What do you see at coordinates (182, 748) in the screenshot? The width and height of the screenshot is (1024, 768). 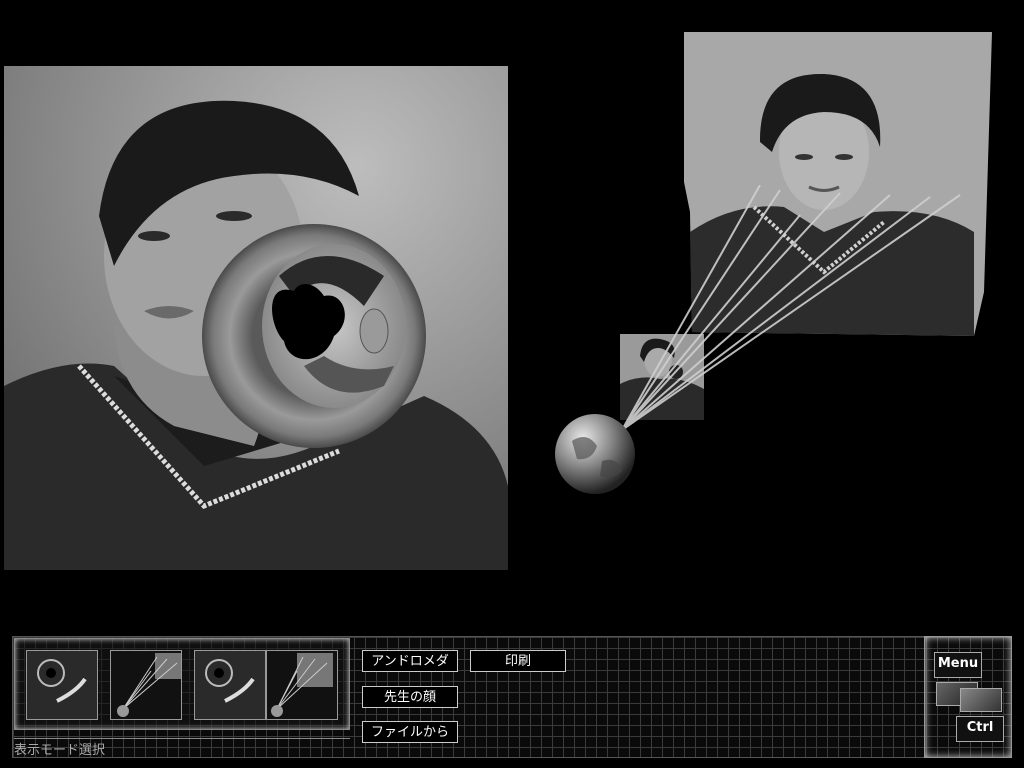 I see `mode-select-caption: 表示モード選択` at bounding box center [182, 748].